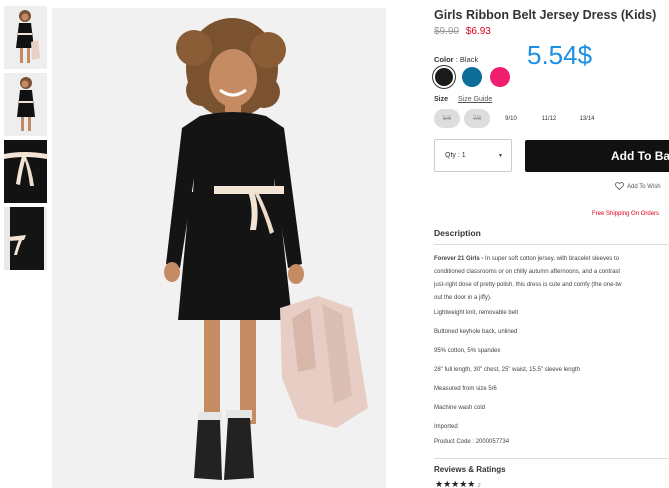  I want to click on thumbnail-belt-detail, so click(25, 171).